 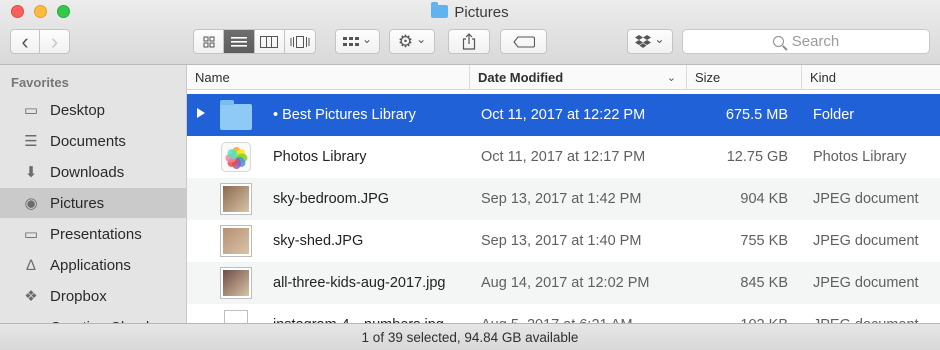 I want to click on photos-library-icon, so click(x=236, y=157).